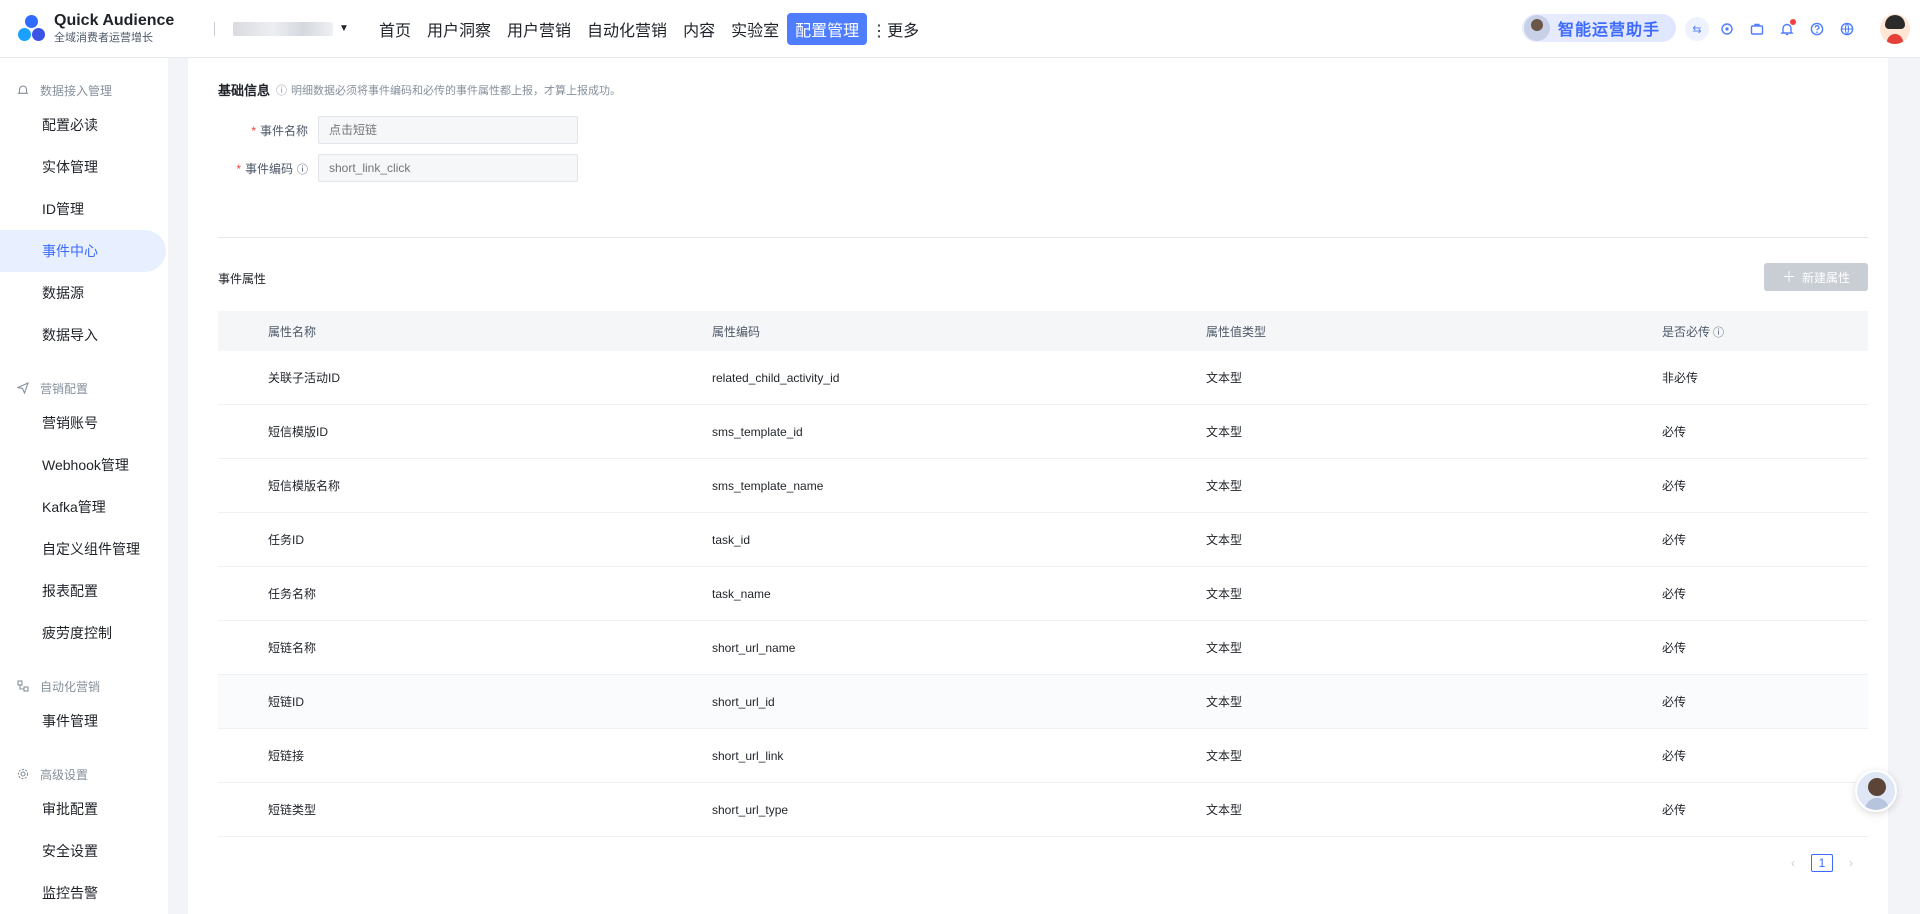 The image size is (1920, 914). Describe the element at coordinates (84, 388) in the screenshot. I see `sidebar-group: 营销配置` at that location.